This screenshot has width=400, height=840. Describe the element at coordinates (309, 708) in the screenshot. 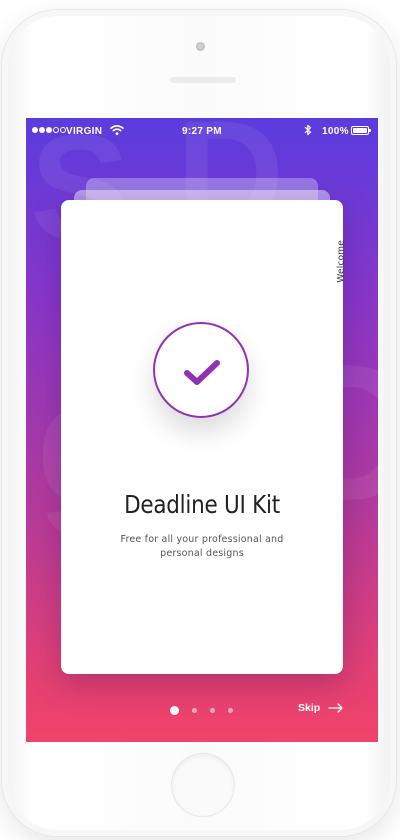

I see `skip-label: Skip` at that location.